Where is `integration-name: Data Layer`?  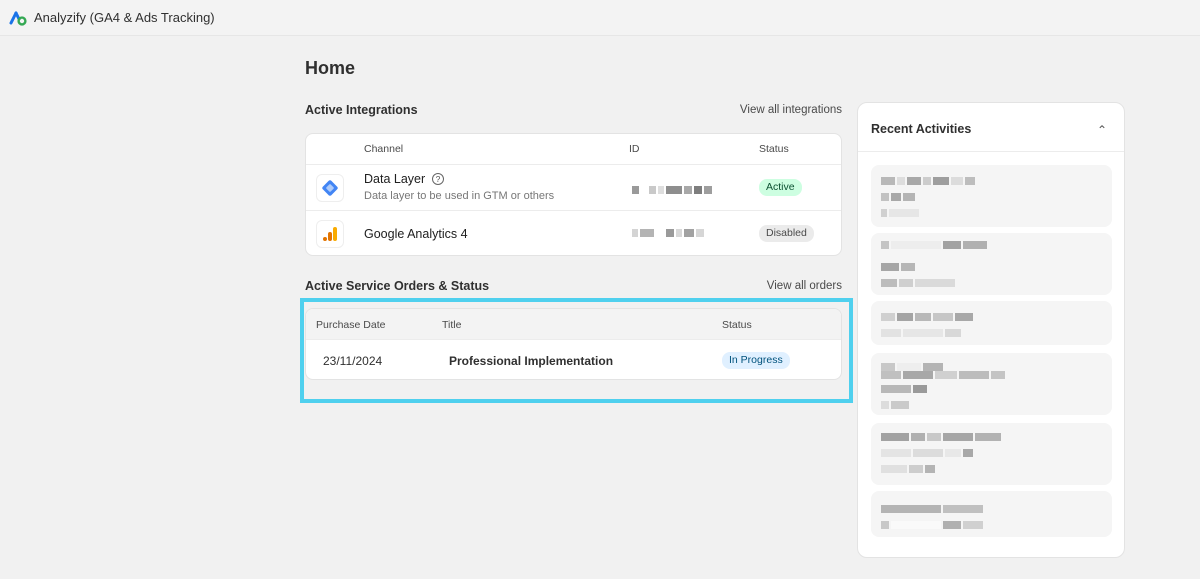
integration-name: Data Layer is located at coordinates (395, 179).